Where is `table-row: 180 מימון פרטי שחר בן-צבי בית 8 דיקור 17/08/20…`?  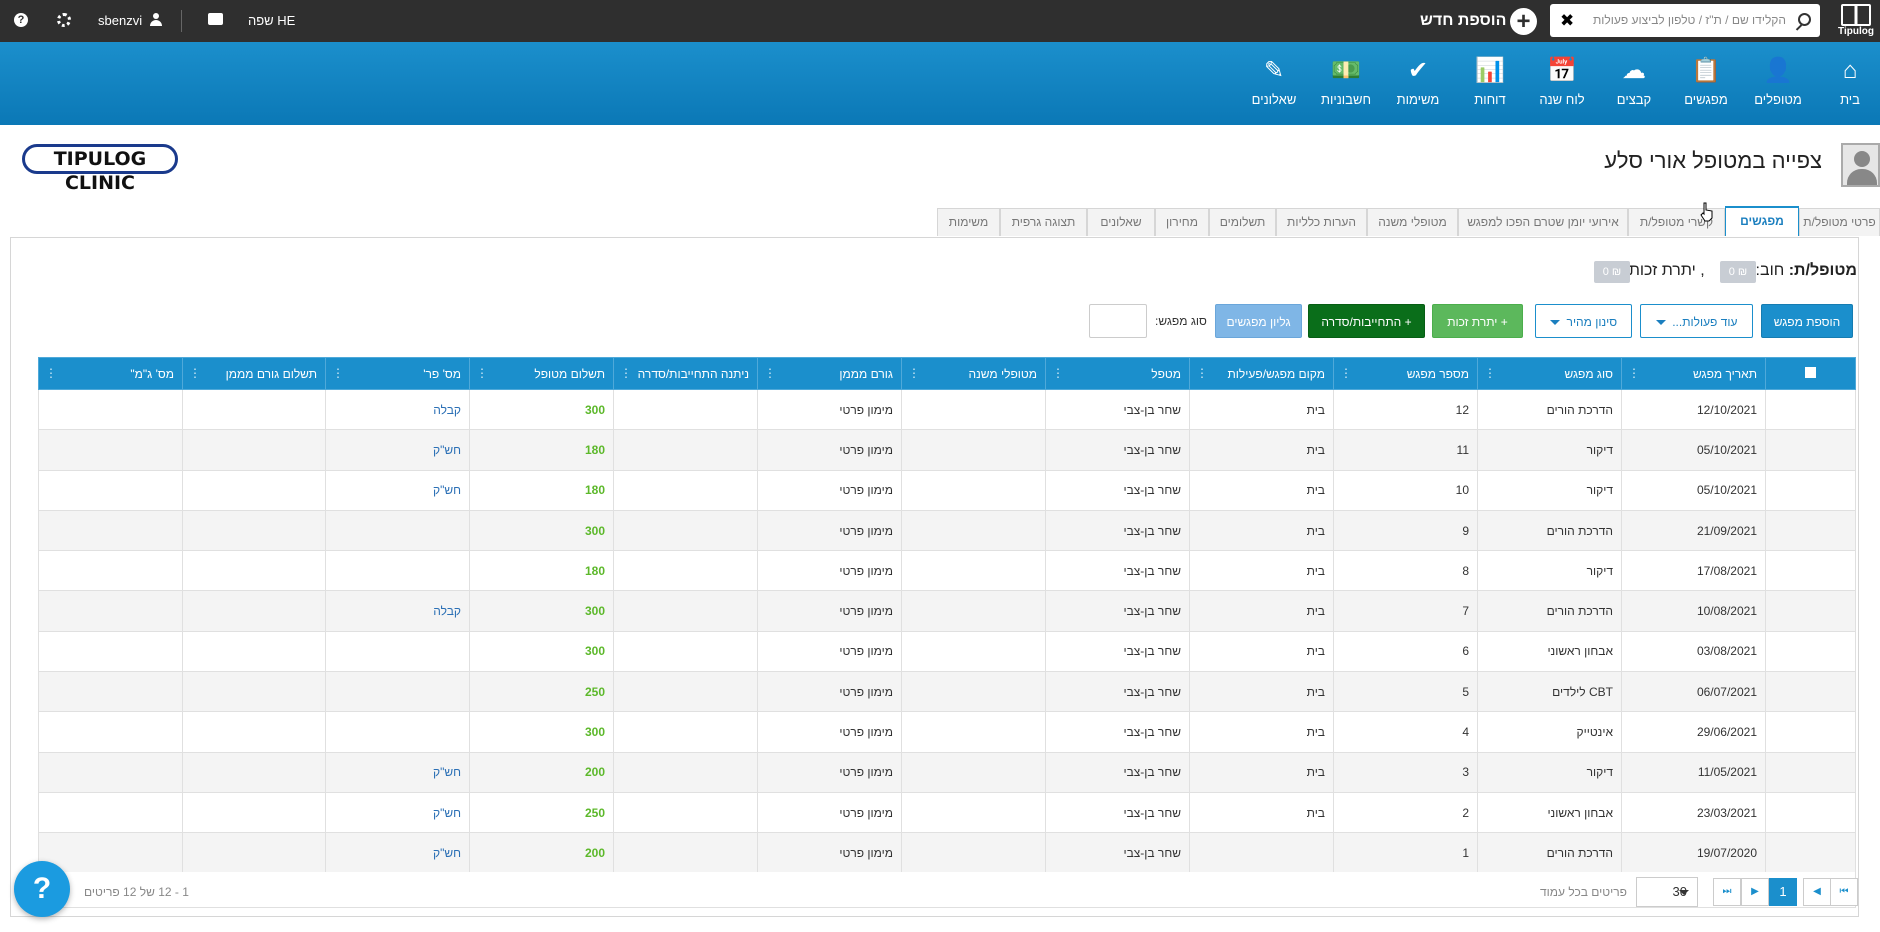
table-row: 180 מימון פרטי שחר בן-צבי בית 8 דיקור 17/08/20… is located at coordinates (947, 571).